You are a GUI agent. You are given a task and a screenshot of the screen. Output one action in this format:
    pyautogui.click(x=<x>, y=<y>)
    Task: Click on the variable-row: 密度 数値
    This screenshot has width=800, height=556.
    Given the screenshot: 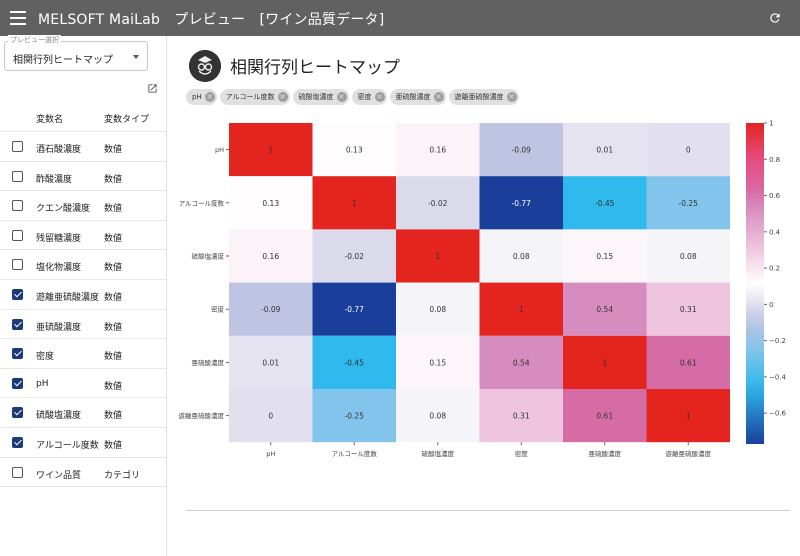 What is the action you would take?
    pyautogui.click(x=83, y=354)
    